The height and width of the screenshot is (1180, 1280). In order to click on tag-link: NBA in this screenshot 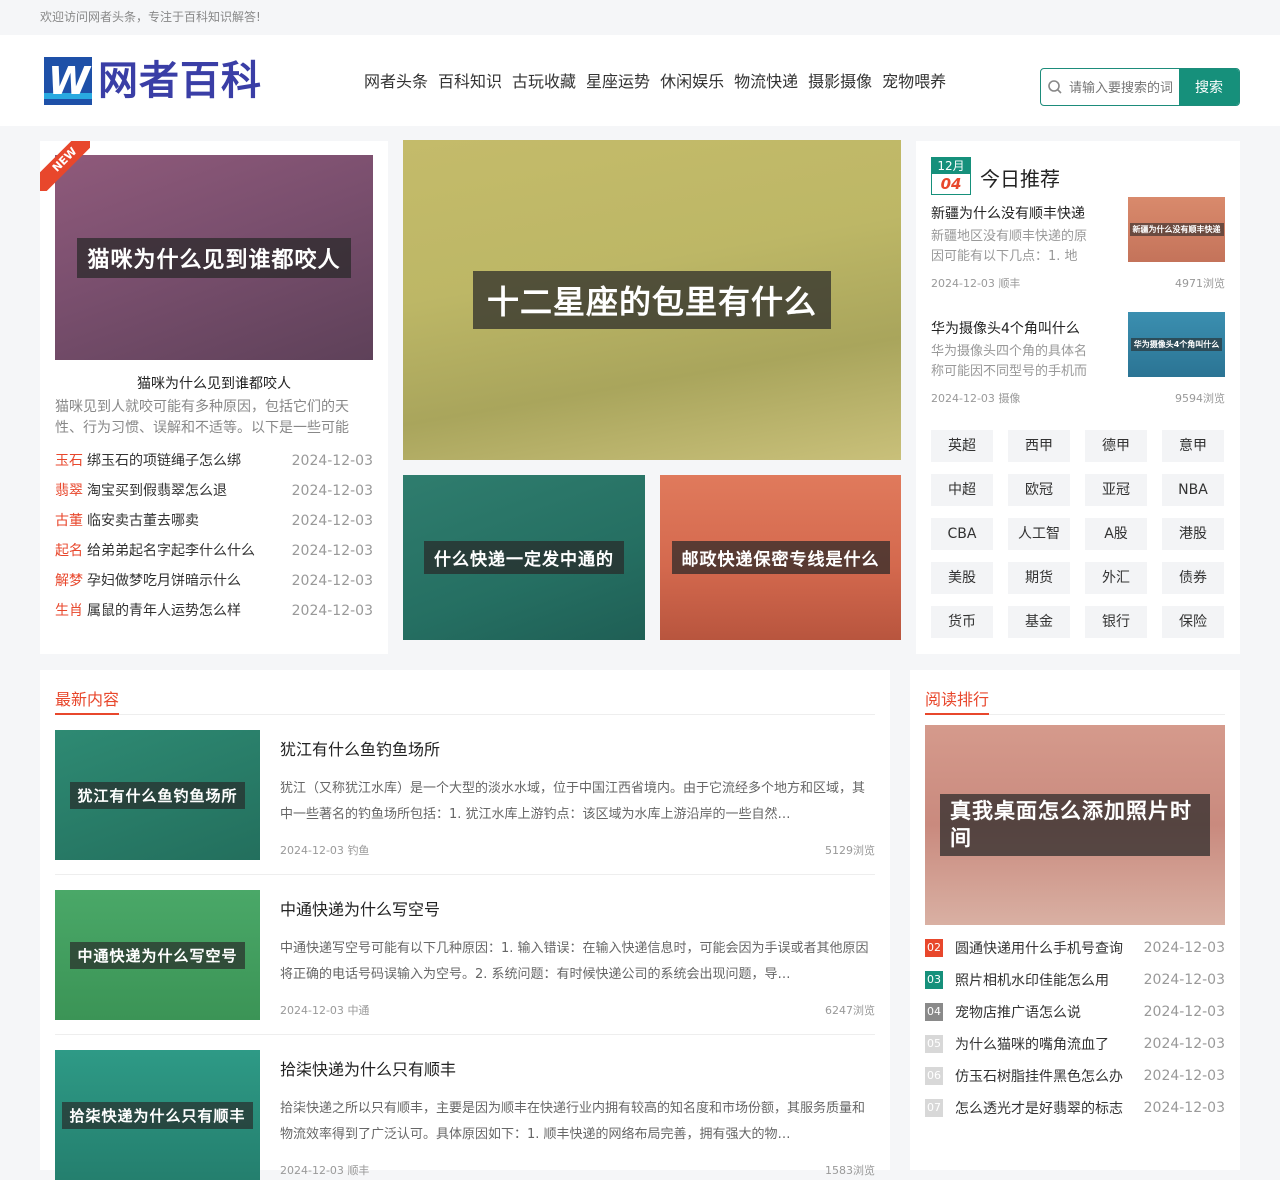, I will do `click(1193, 490)`.